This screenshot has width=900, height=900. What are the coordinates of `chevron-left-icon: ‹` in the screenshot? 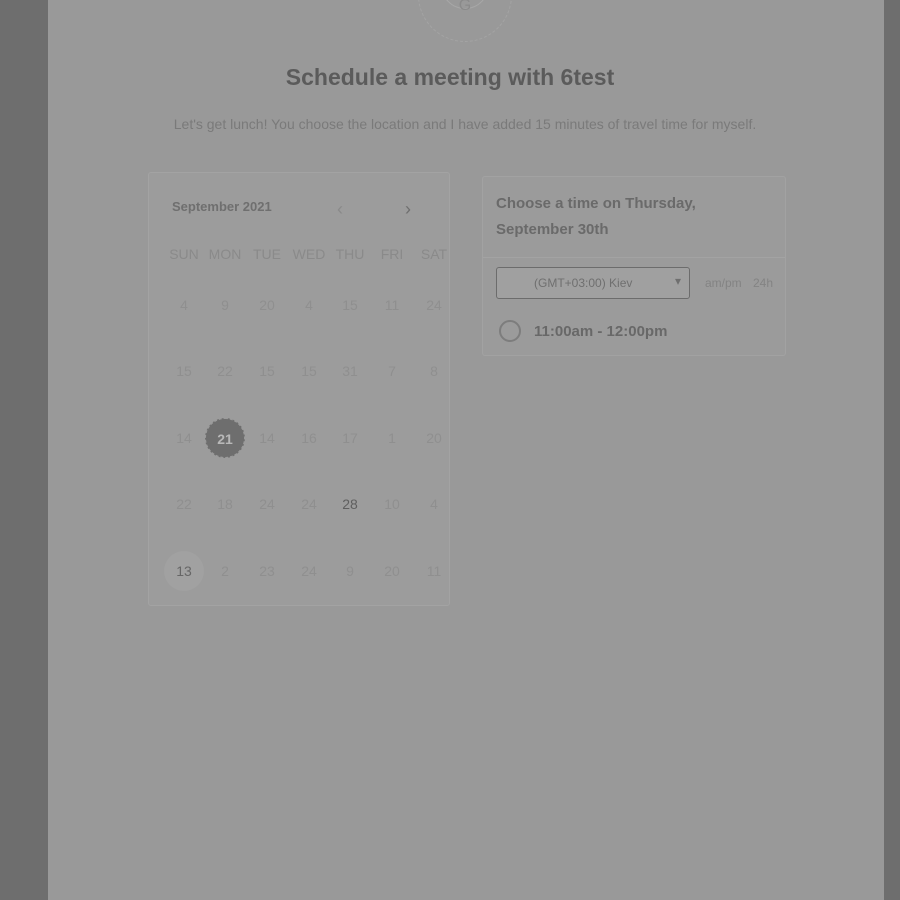 It's located at (340, 209).